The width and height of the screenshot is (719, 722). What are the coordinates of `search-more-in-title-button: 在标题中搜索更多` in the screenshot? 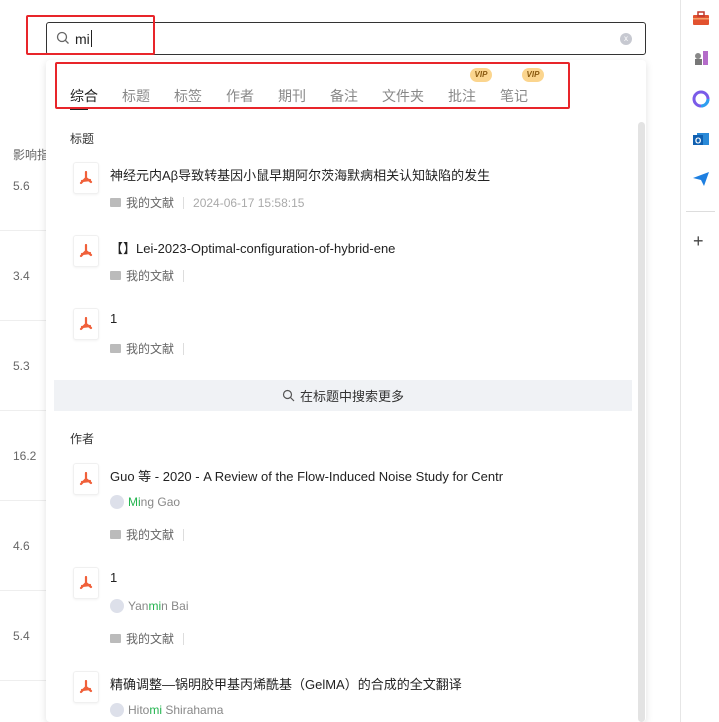 It's located at (343, 395).